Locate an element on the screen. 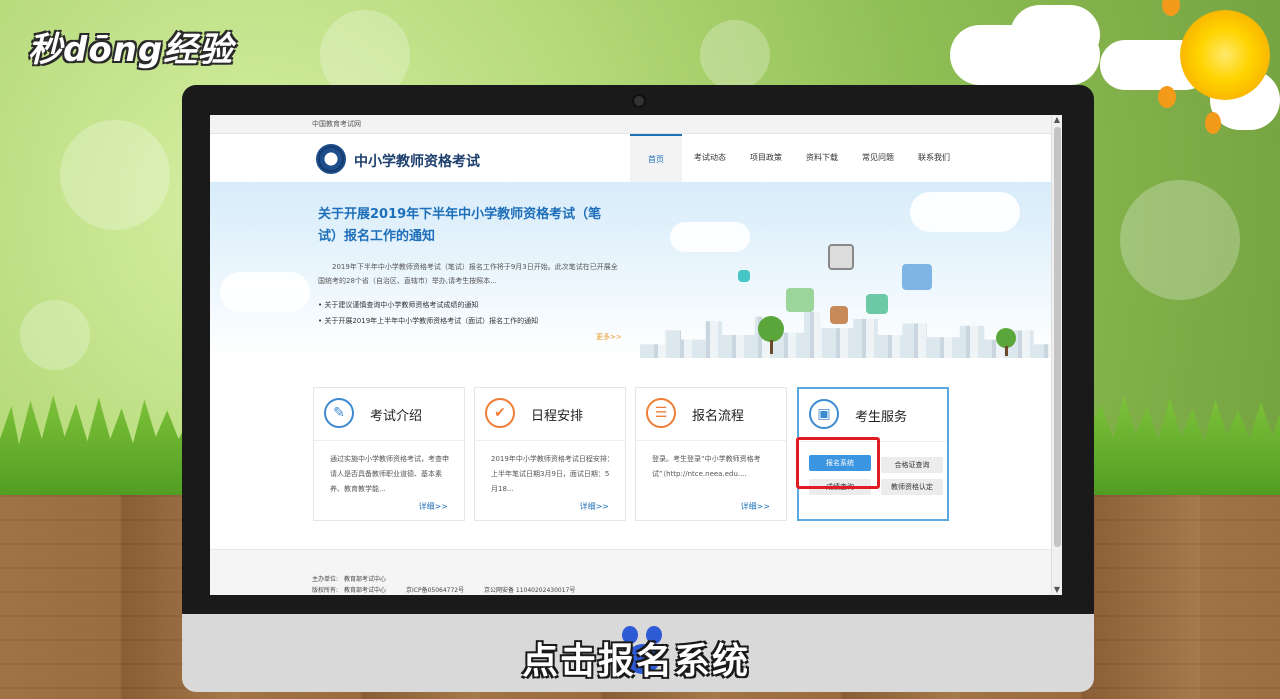 The image size is (1280, 699). banner-title: 关于开展2019年下半年中小学教师资格考试（笔试）报名工作的通知 is located at coordinates (468, 226).